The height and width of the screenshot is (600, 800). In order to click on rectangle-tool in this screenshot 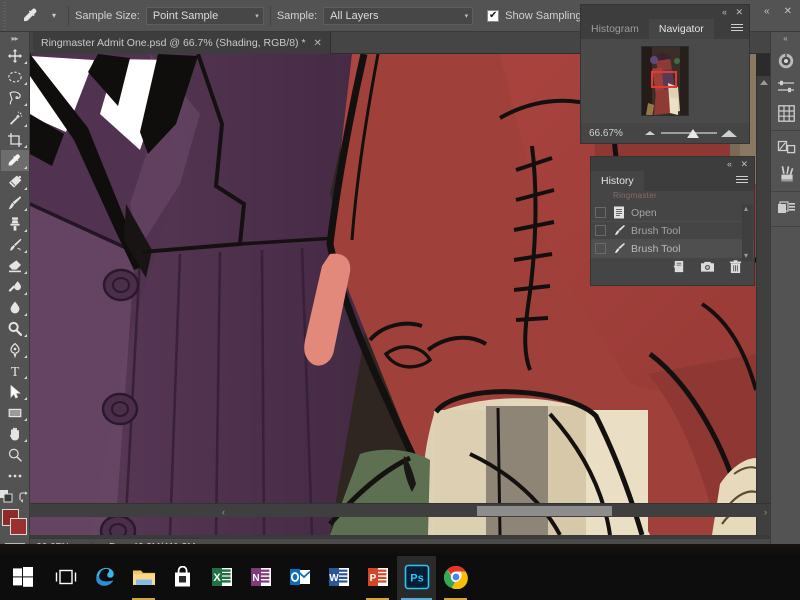, I will do `click(15, 412)`.